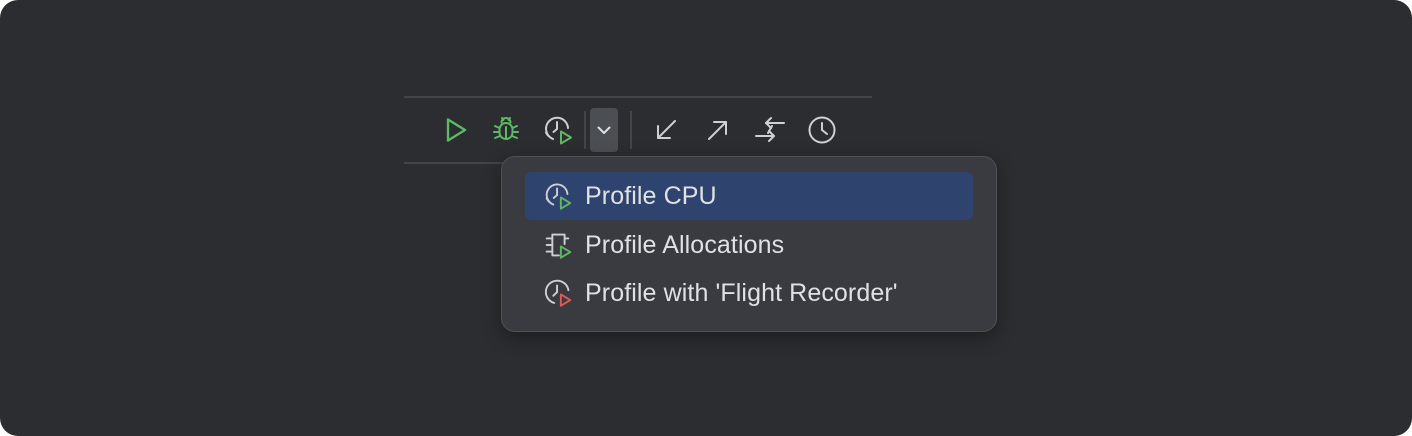  What do you see at coordinates (558, 293) in the screenshot?
I see `flight-recorder-icon` at bounding box center [558, 293].